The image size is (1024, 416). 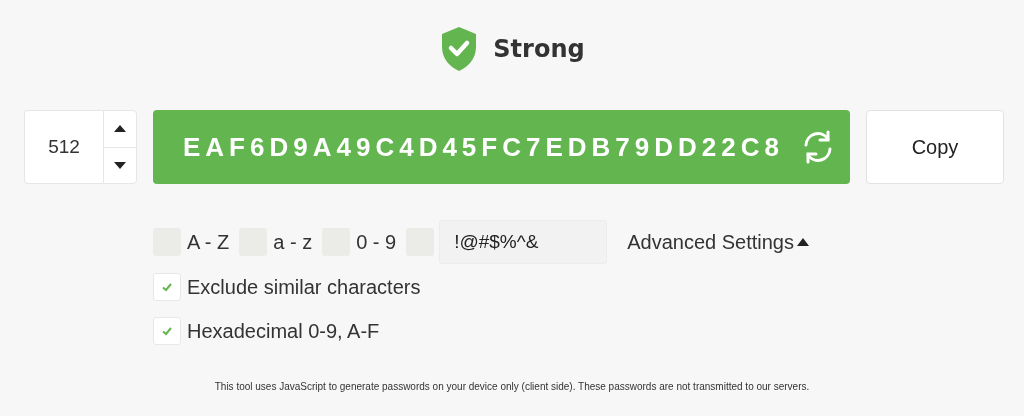 I want to click on strength-label: Strong, so click(x=539, y=49).